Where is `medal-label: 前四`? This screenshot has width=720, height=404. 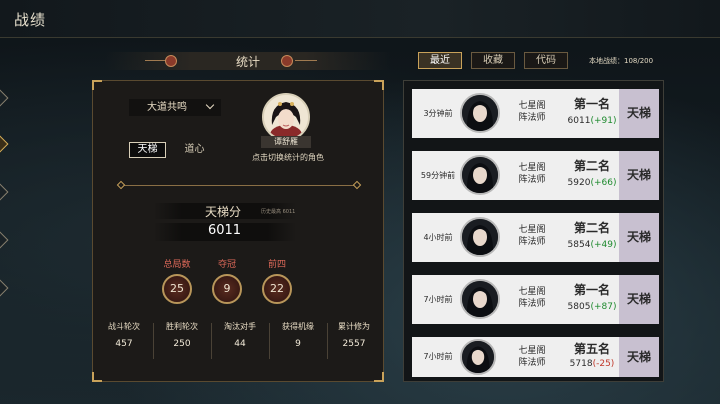 medal-label: 前四 is located at coordinates (276, 265).